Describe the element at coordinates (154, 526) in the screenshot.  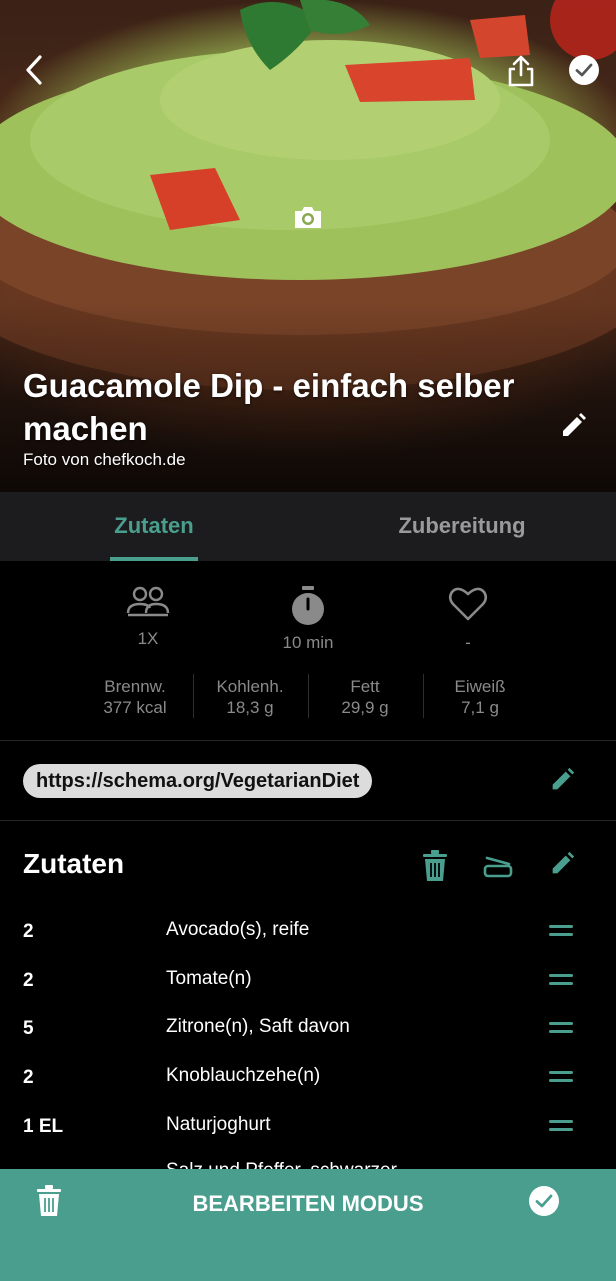
I see `tab-ingredients: Zutaten` at that location.